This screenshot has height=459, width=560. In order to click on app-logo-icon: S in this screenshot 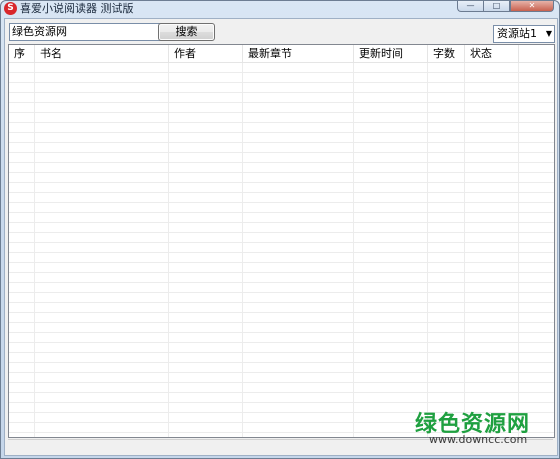, I will do `click(10, 8)`.